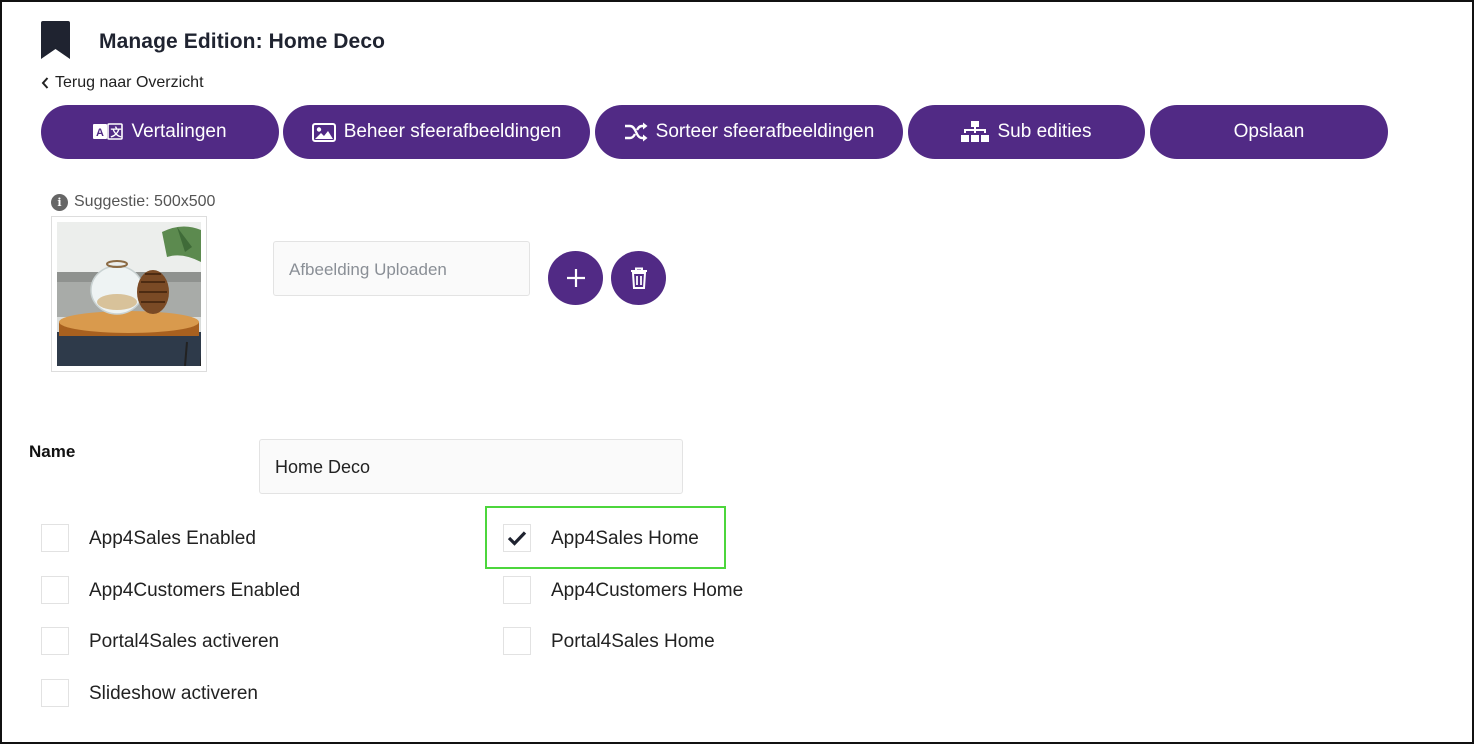 This screenshot has width=1474, height=744. What do you see at coordinates (195, 590) in the screenshot?
I see `app4customers-enabled-label: App4Customers Enabled` at bounding box center [195, 590].